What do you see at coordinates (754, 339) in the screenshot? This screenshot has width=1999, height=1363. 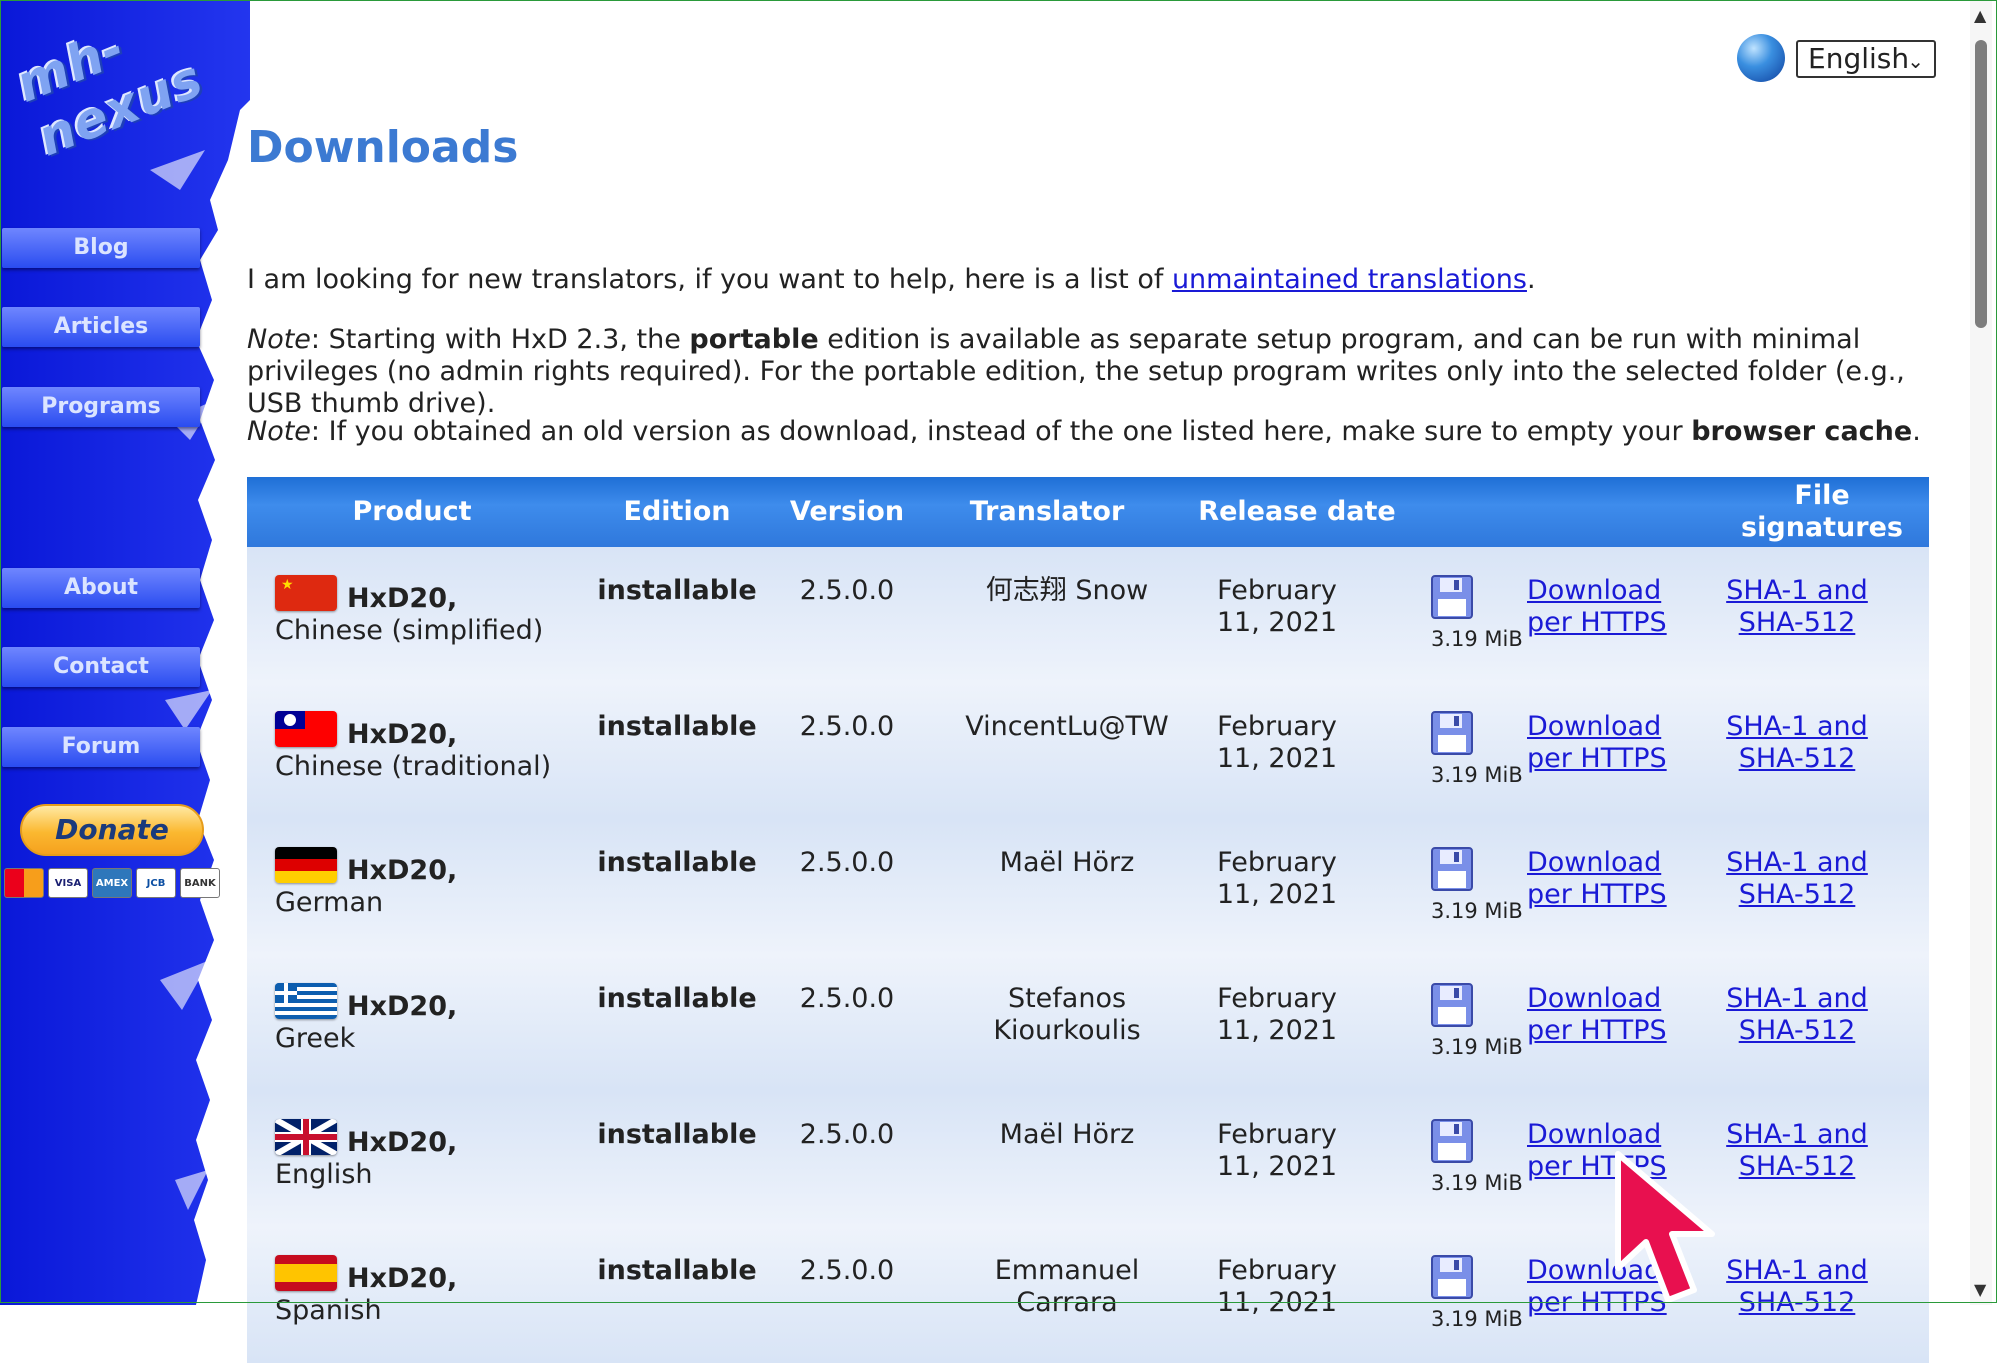 I see `note-bold: portable` at bounding box center [754, 339].